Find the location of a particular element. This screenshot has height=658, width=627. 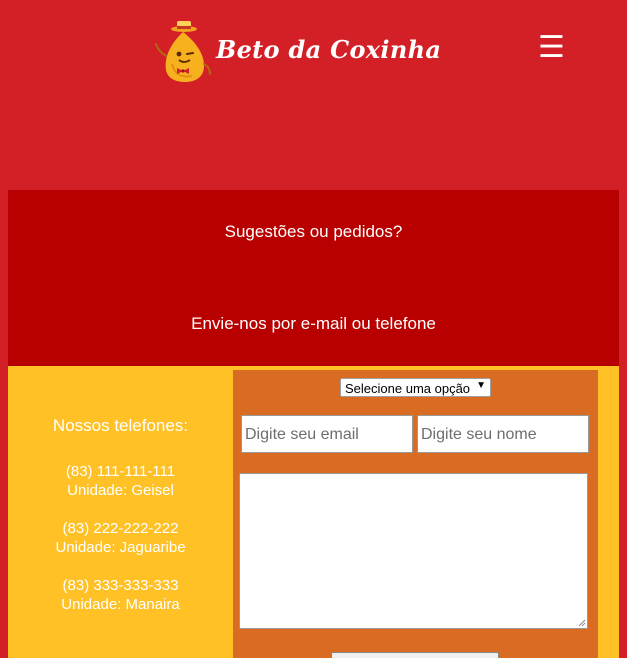

phone-unit: Unidade: Manaira is located at coordinates (120, 604).